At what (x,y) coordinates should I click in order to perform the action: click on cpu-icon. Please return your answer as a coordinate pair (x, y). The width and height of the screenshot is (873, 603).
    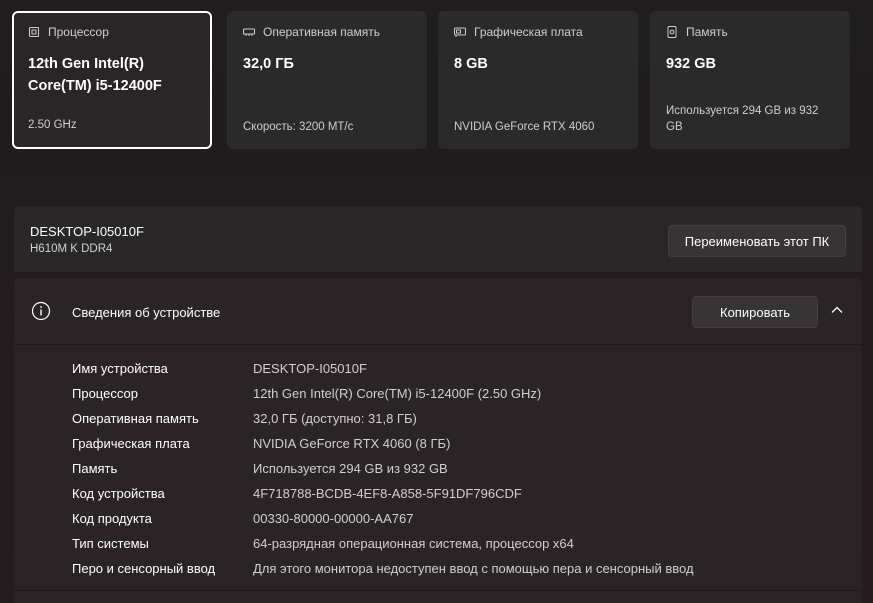
    Looking at the image, I should click on (34, 32).